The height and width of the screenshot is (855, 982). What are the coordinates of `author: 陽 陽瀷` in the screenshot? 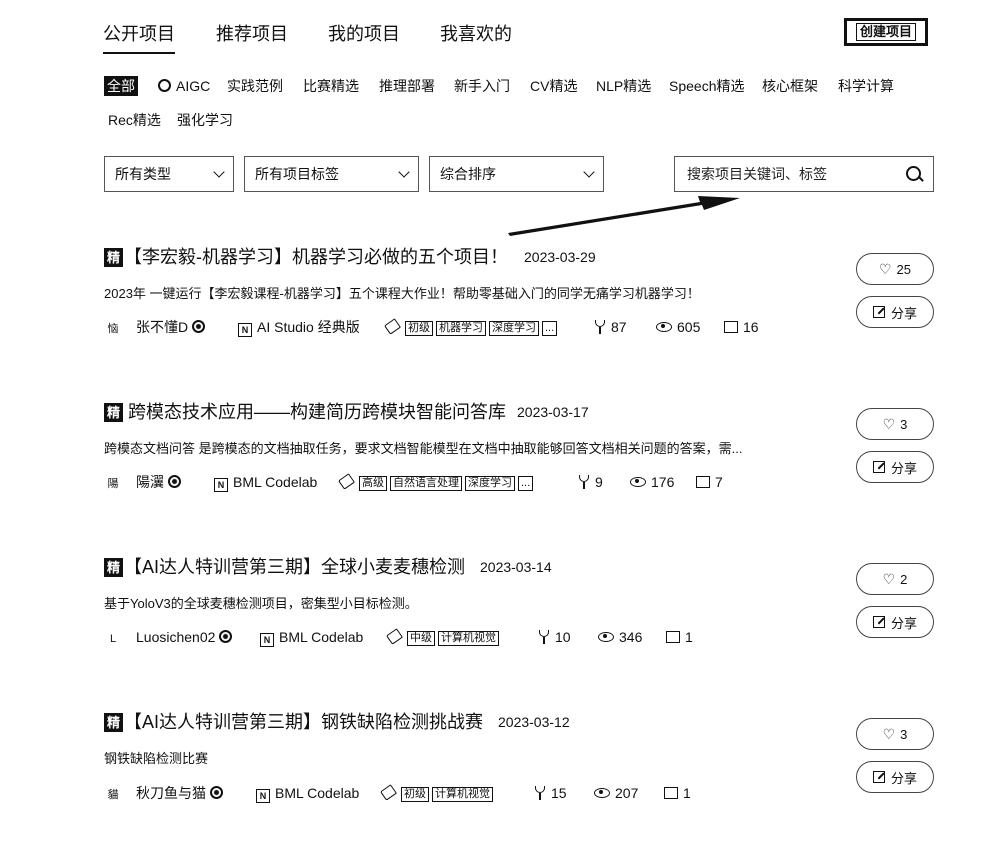 It's located at (142, 482).